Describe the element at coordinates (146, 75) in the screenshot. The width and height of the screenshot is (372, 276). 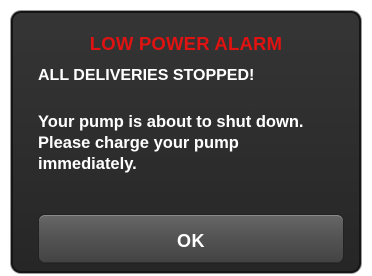
I see `alarm-headline: ALL DELIVERIES STOPPED!` at that location.